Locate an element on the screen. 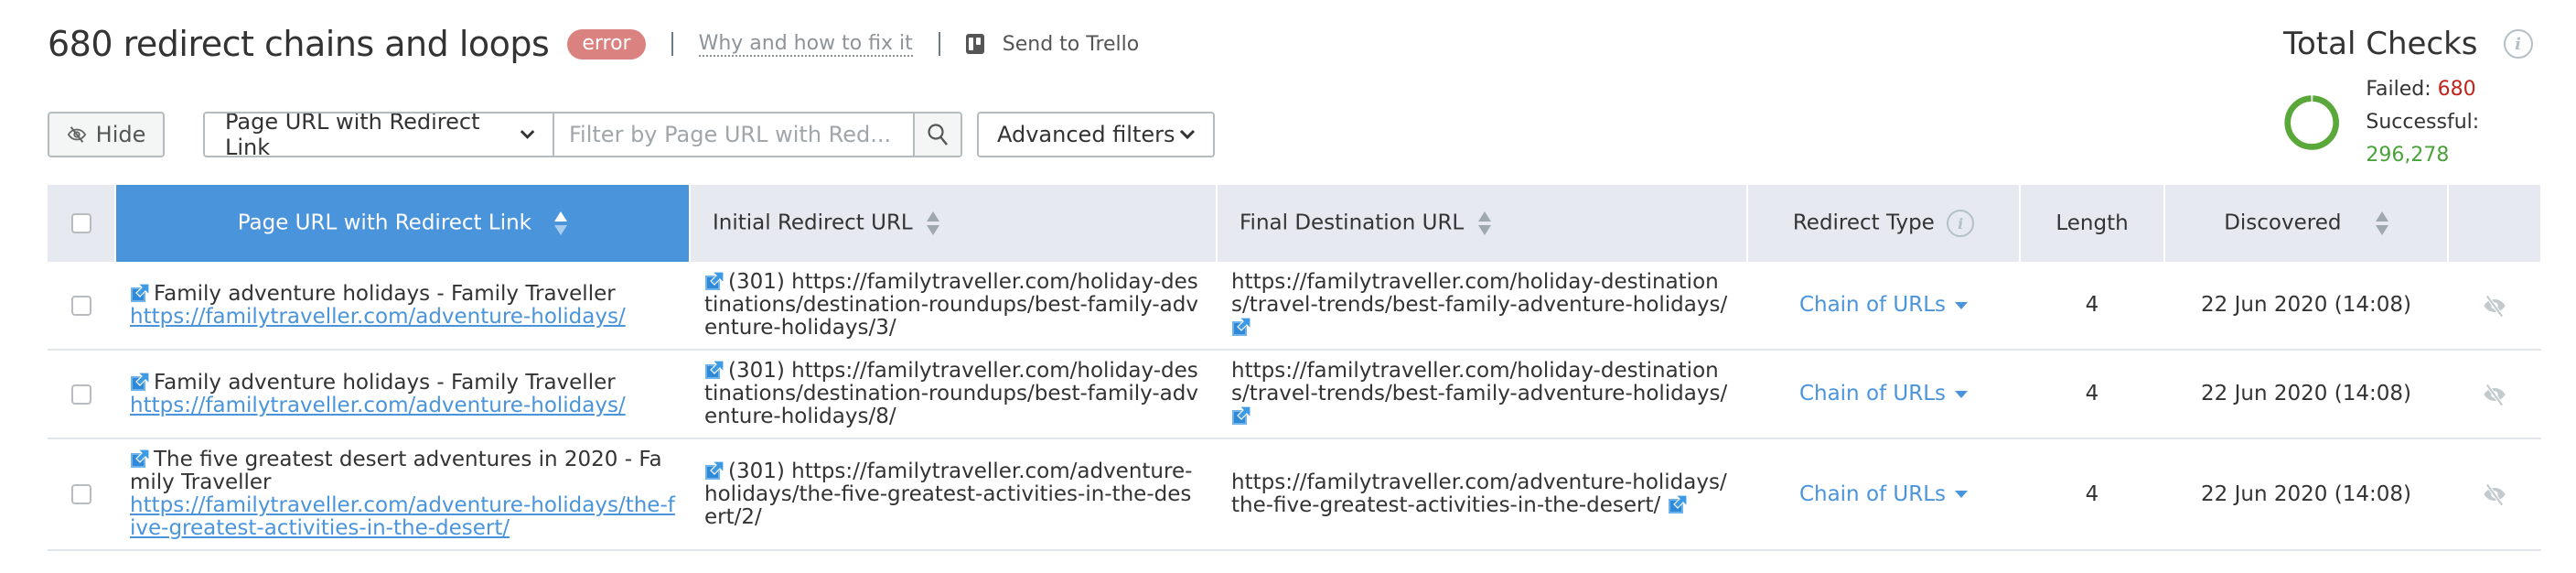 The height and width of the screenshot is (573, 2576). select-all-checkbox is located at coordinates (80, 223).